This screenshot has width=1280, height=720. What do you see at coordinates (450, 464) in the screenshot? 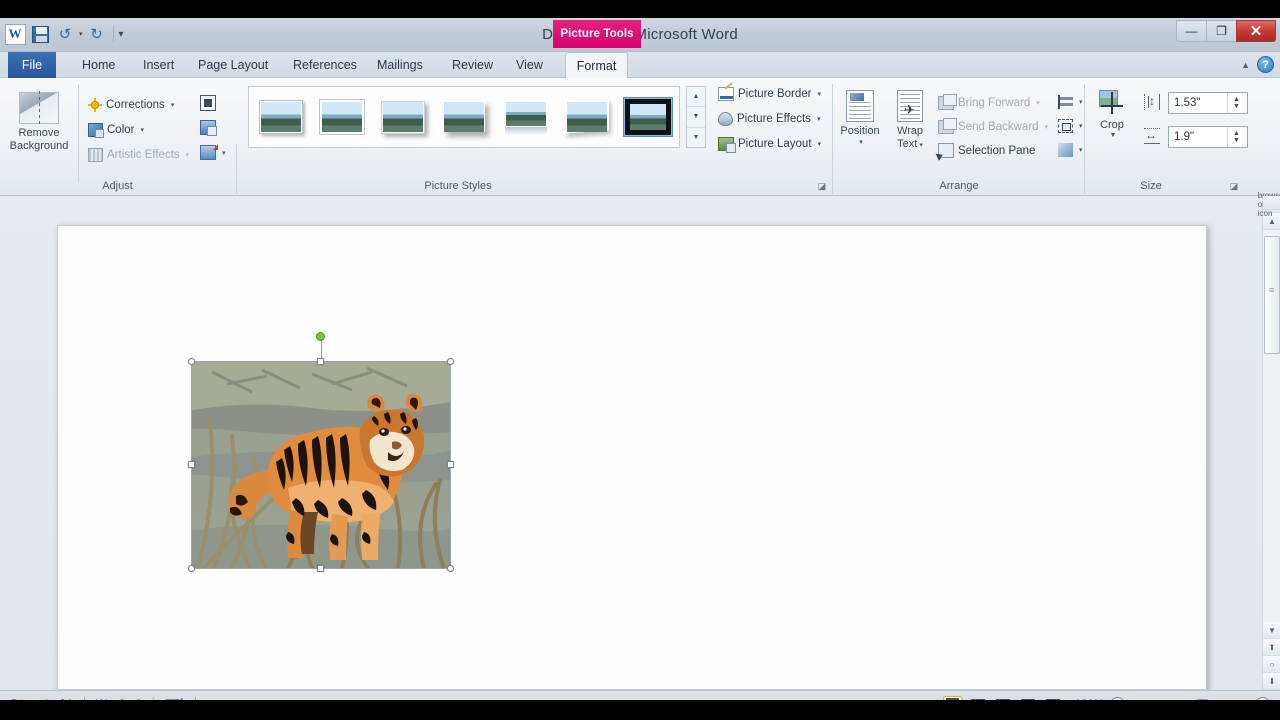
I see `resize-handle-middle-right` at bounding box center [450, 464].